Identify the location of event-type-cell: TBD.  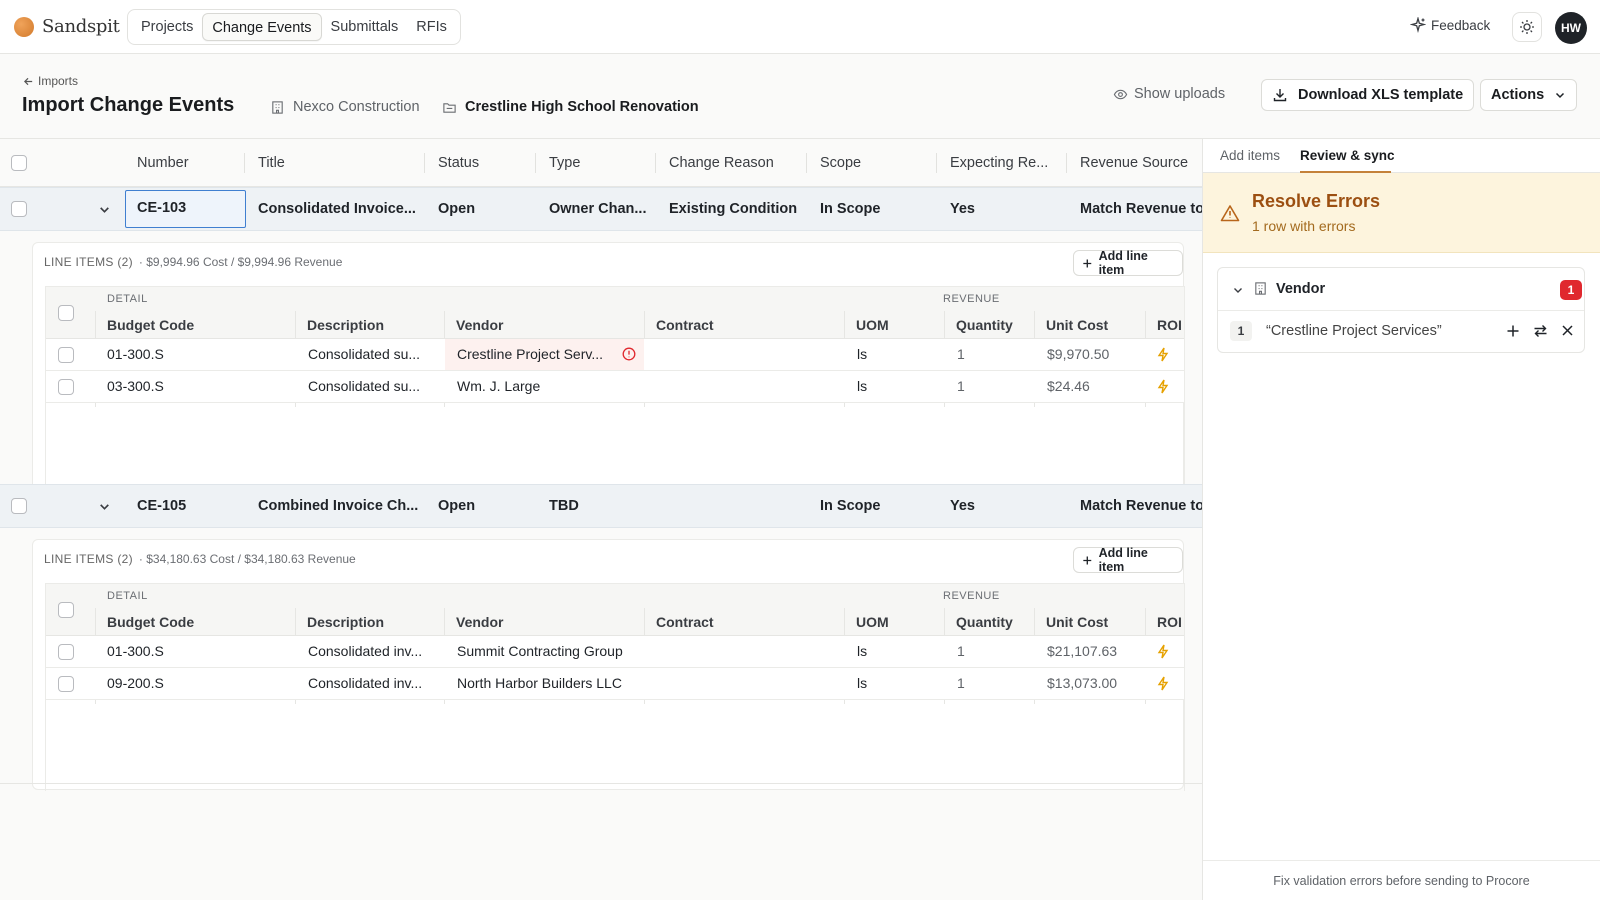
(601, 506).